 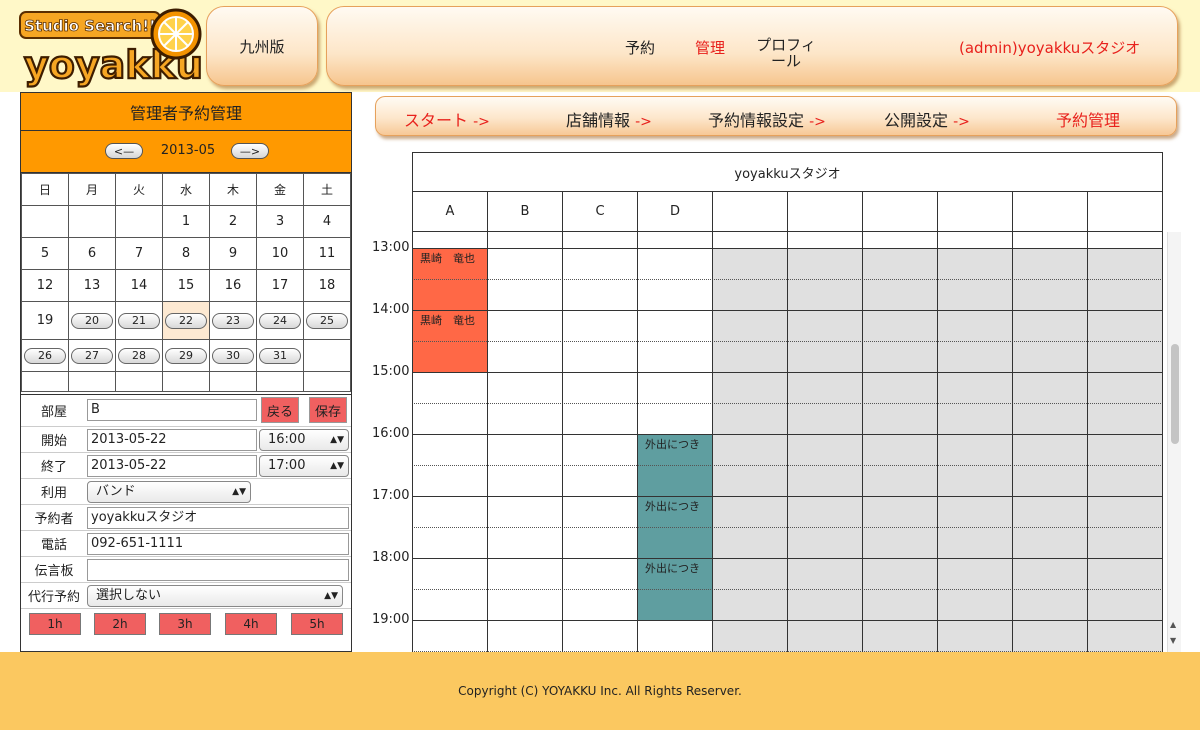 I want to click on calendar-day: 19, so click(x=45, y=320).